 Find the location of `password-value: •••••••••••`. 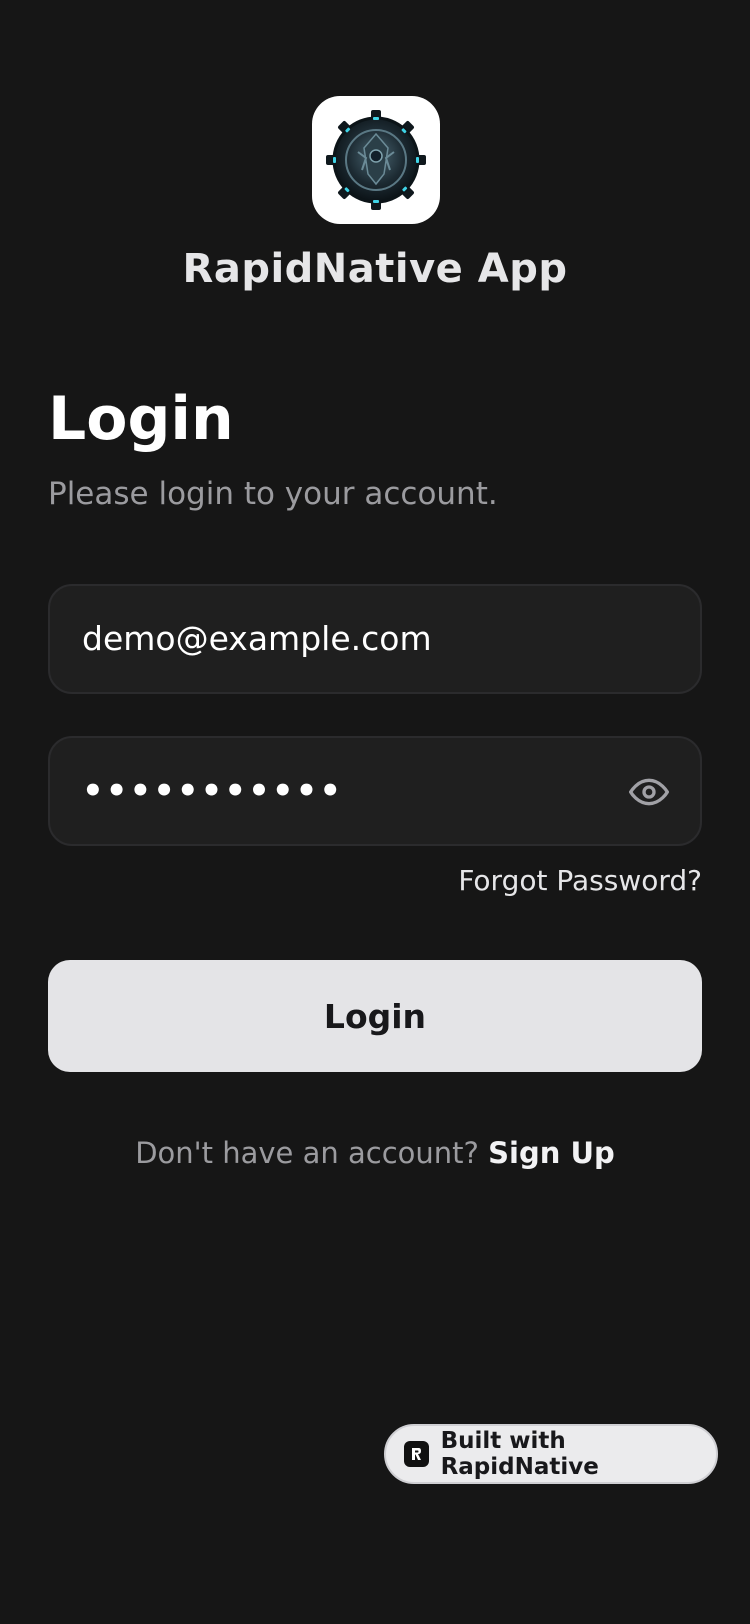

password-value: ••••••••••• is located at coordinates (213, 791).